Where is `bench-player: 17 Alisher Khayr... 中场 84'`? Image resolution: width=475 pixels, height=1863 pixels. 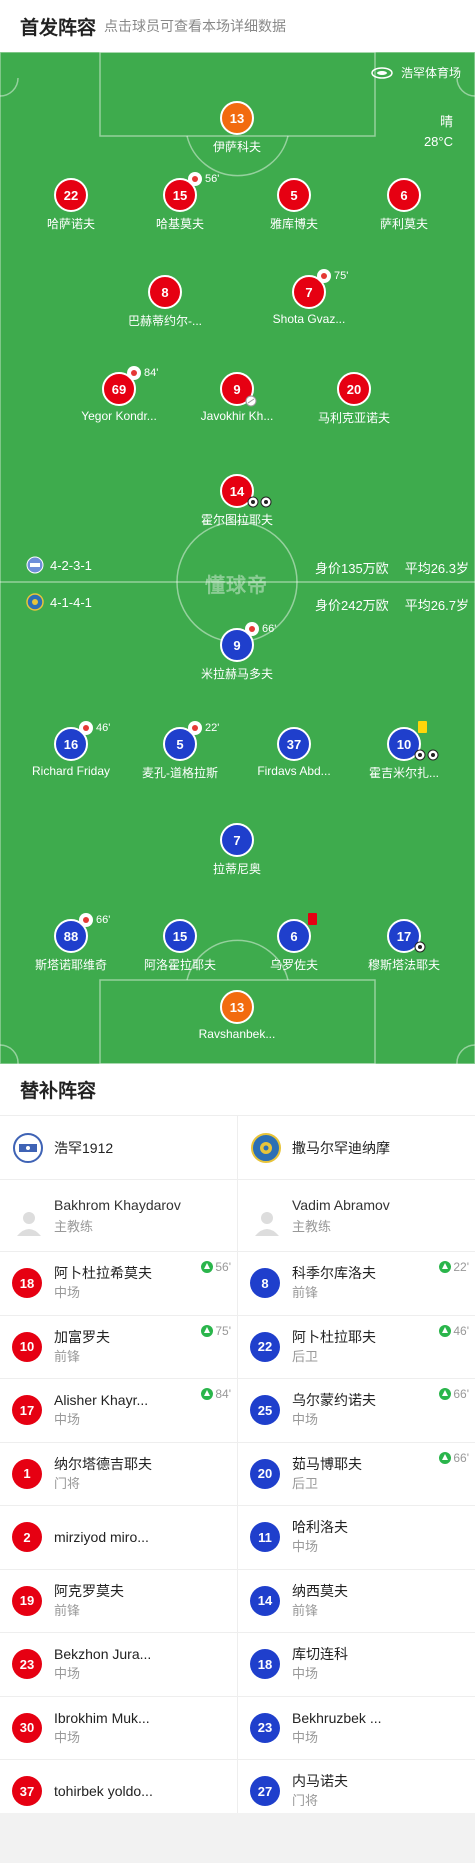 bench-player: 17 Alisher Khayr... 中场 84' is located at coordinates (118, 1411).